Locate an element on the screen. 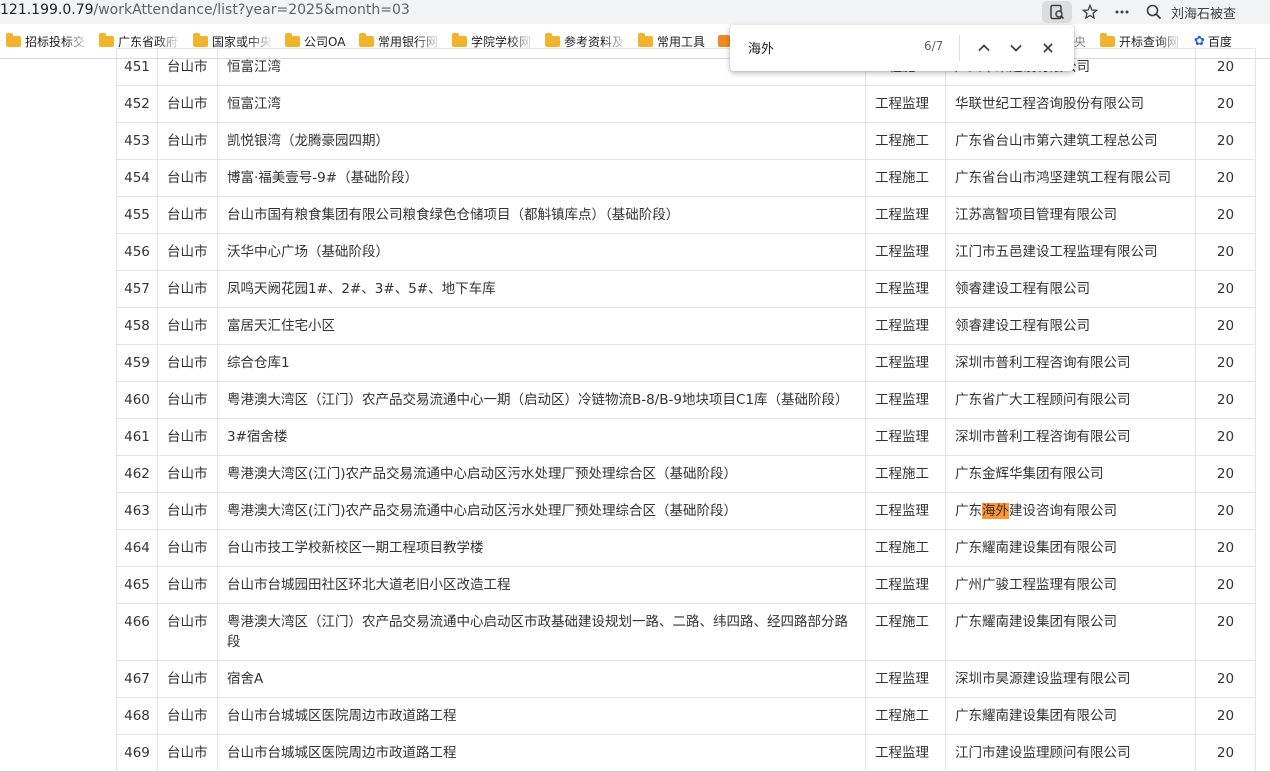 Image resolution: width=1270 pixels, height=772 pixels. cell-project-name: 台山市国有粮食集团有限公司粮食绿色仓储项目（都斛镇库点）（基础阶段） is located at coordinates (541, 215).